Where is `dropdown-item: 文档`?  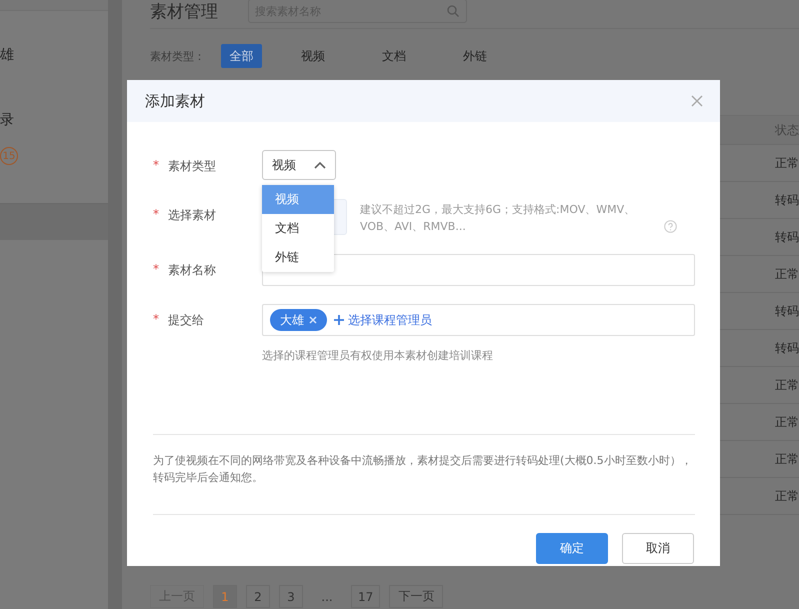 dropdown-item: 文档 is located at coordinates (298, 228).